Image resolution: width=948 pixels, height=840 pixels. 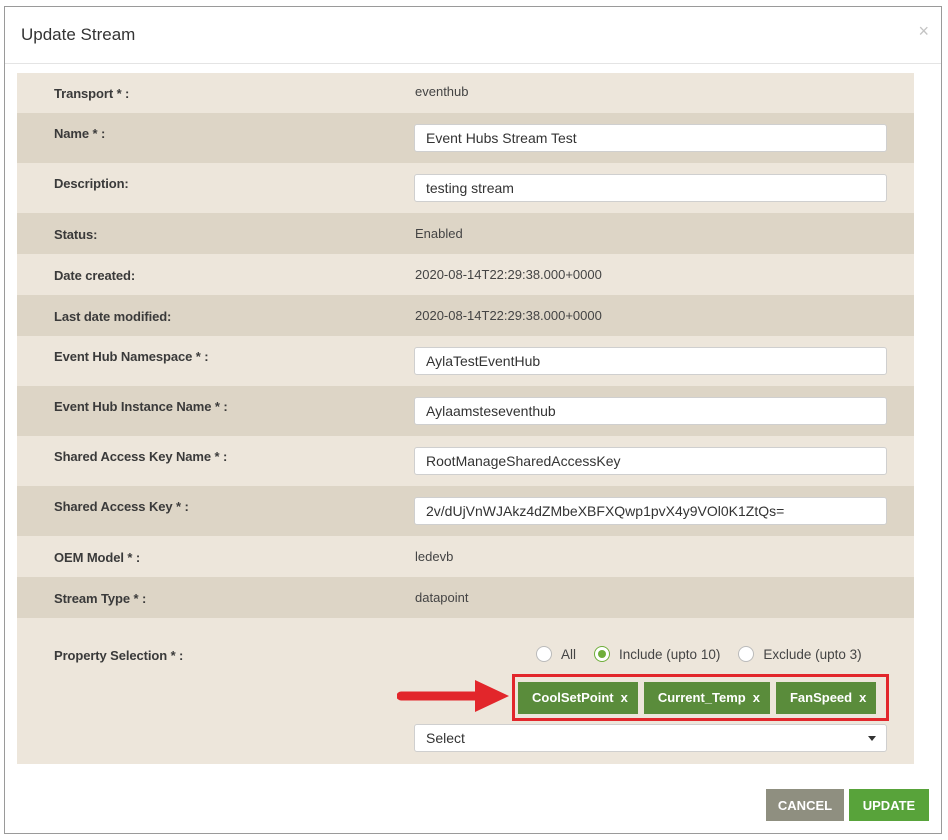 What do you see at coordinates (121, 506) in the screenshot?
I see `key-label: Shared Access Key * :` at bounding box center [121, 506].